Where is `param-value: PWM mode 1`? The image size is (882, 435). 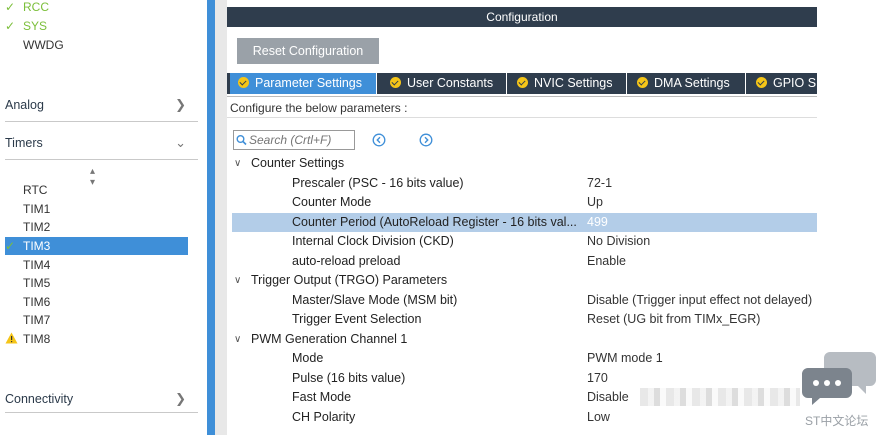 param-value: PWM mode 1 is located at coordinates (625, 358).